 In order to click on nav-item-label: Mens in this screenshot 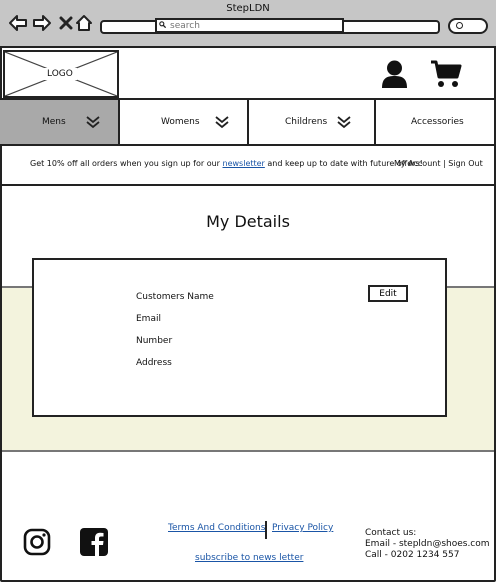, I will do `click(54, 122)`.